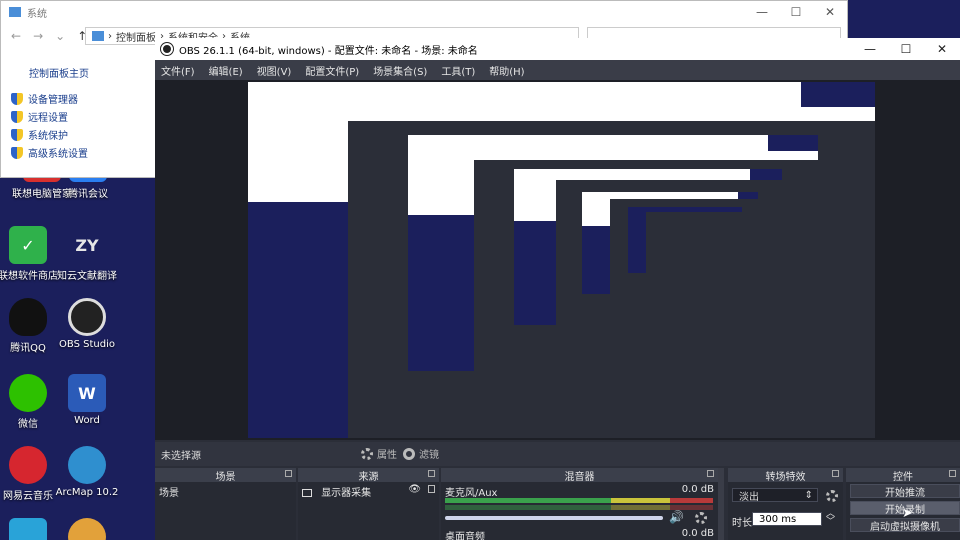 The image size is (960, 540). Describe the element at coordinates (903, 475) in the screenshot. I see `controls-dock-header: 控件` at that location.